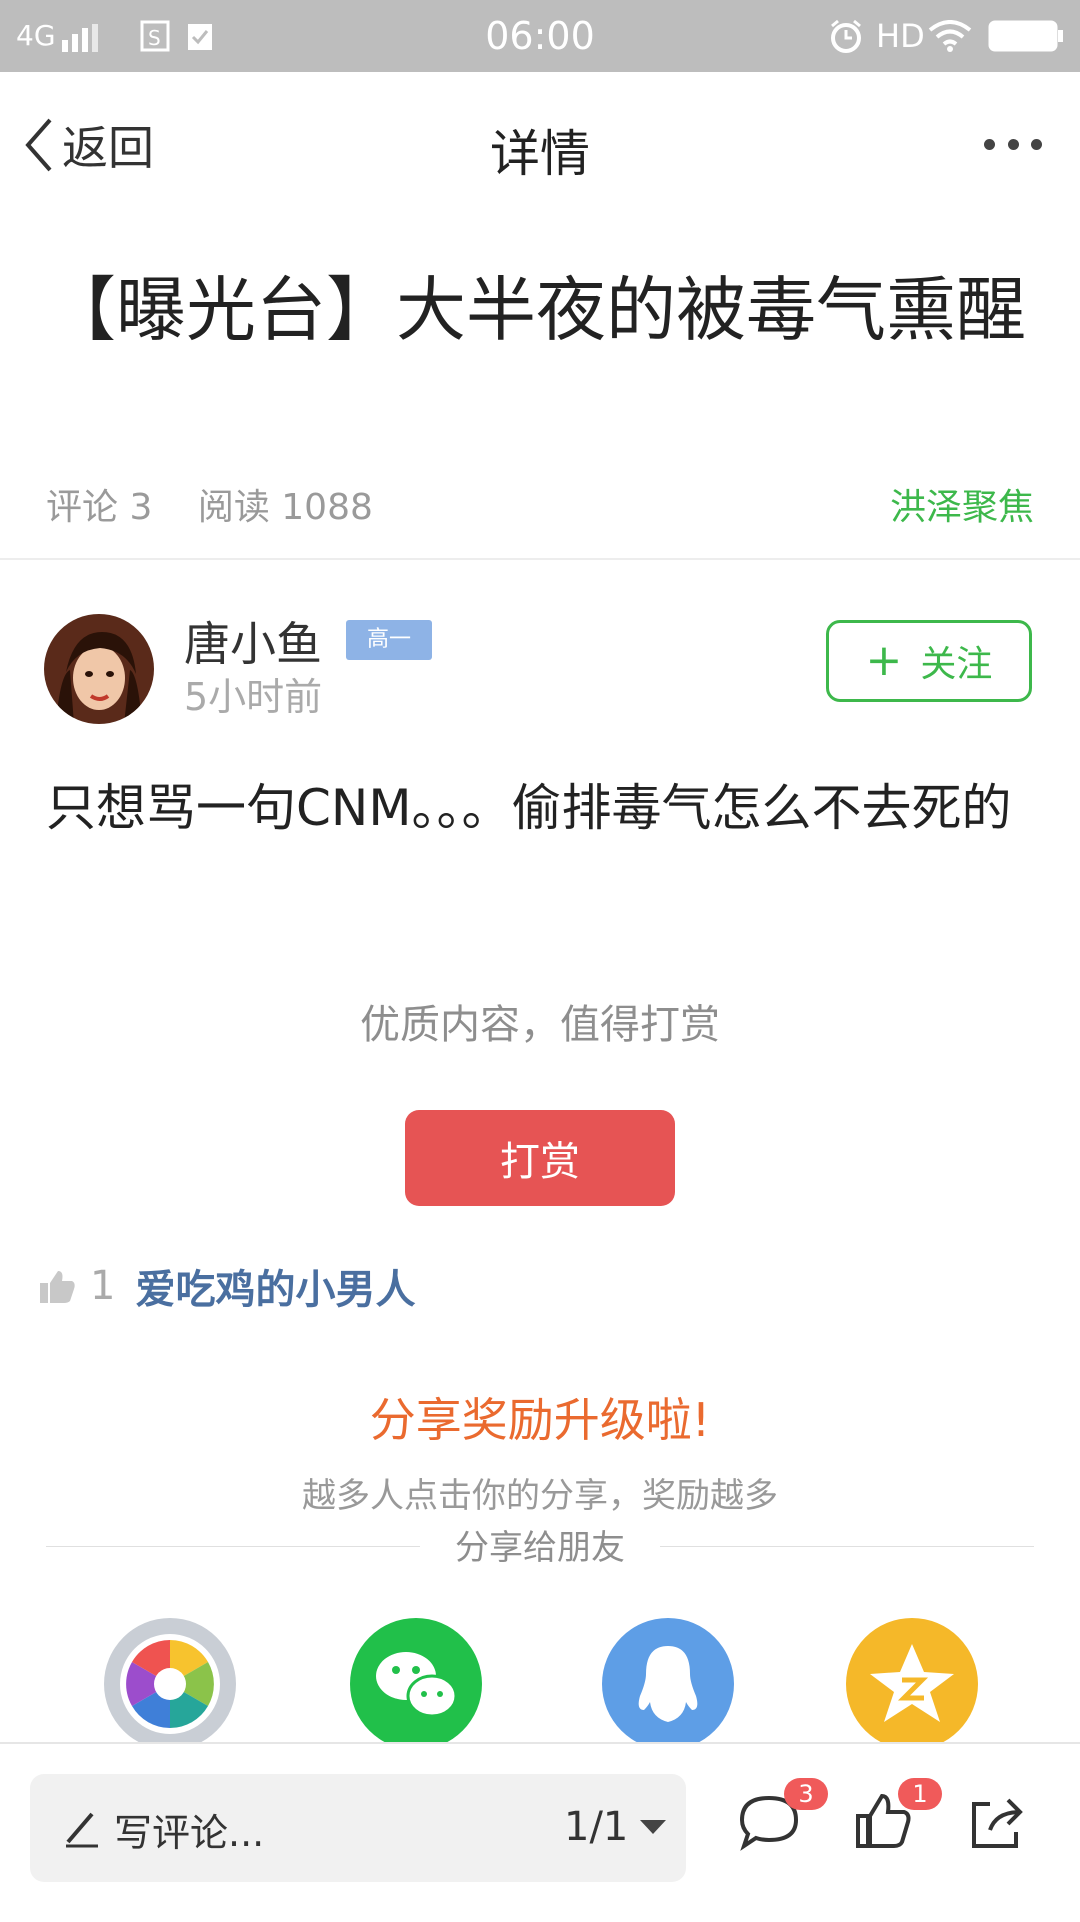  I want to click on hd-indicator: HD, so click(900, 36).